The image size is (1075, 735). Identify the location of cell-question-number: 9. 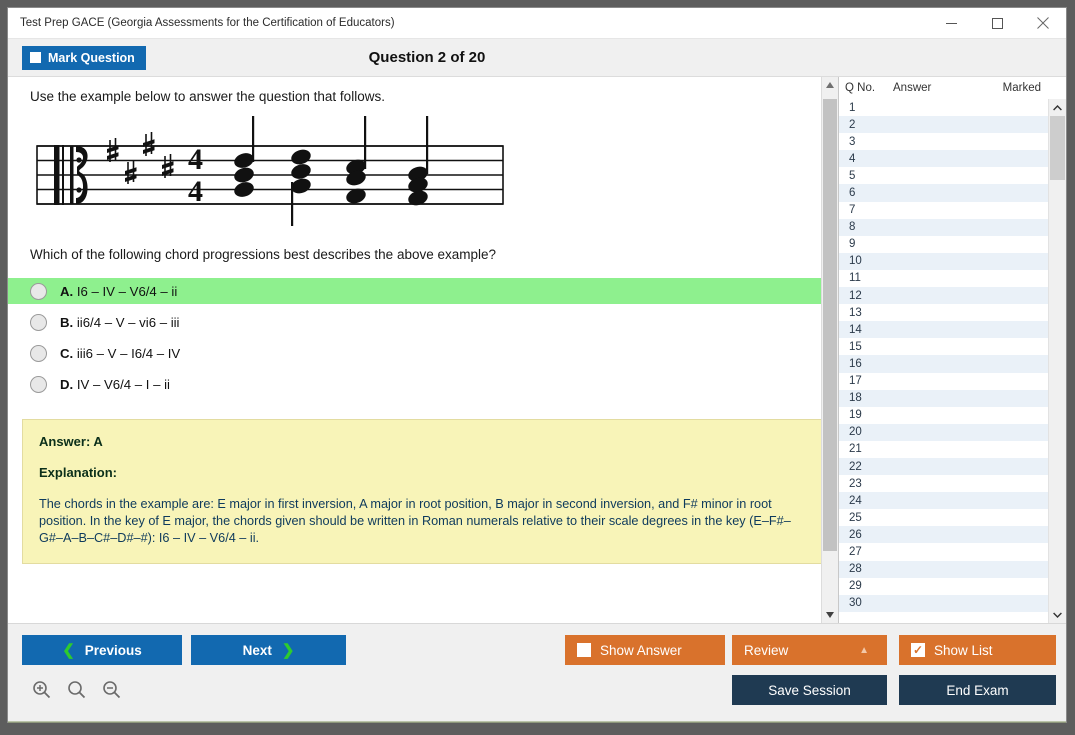
(852, 244).